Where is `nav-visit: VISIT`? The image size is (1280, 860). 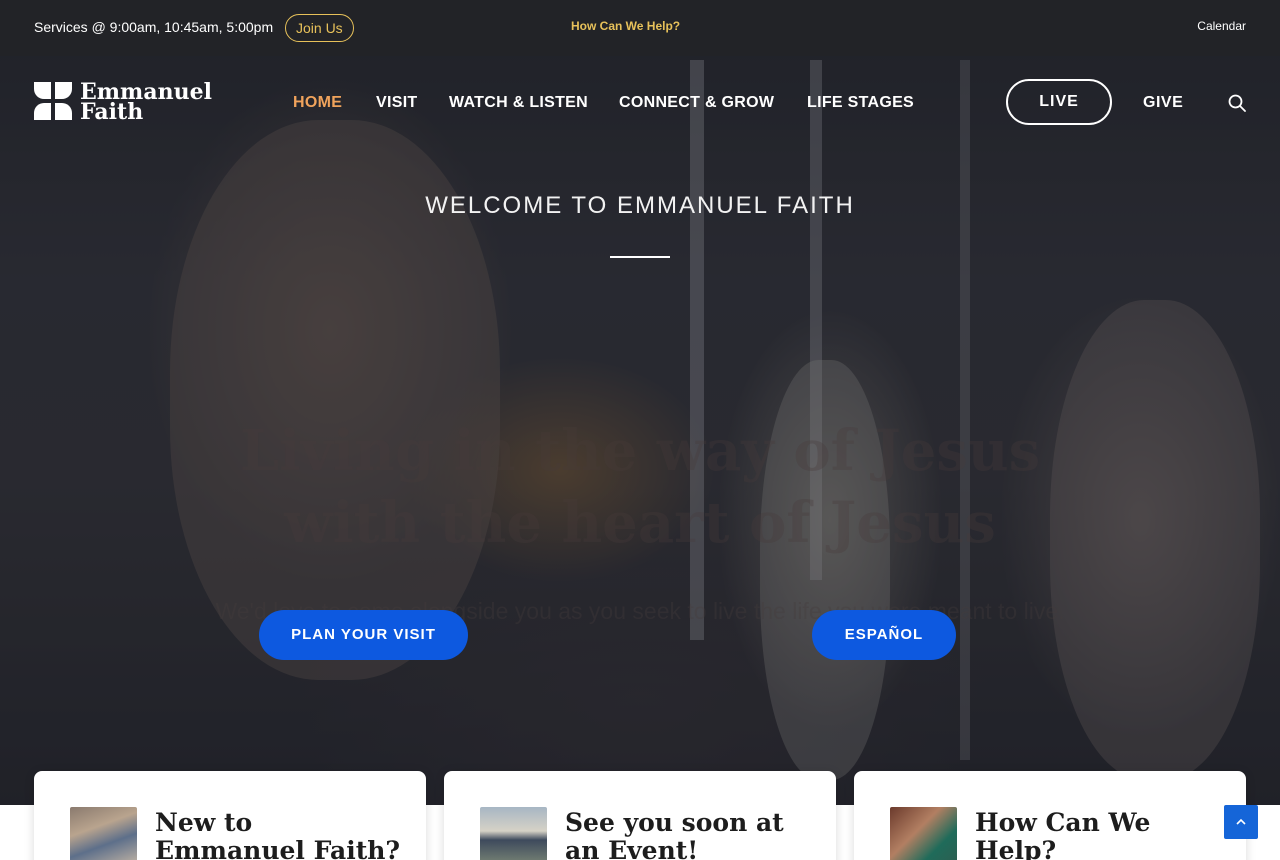 nav-visit: VISIT is located at coordinates (397, 103).